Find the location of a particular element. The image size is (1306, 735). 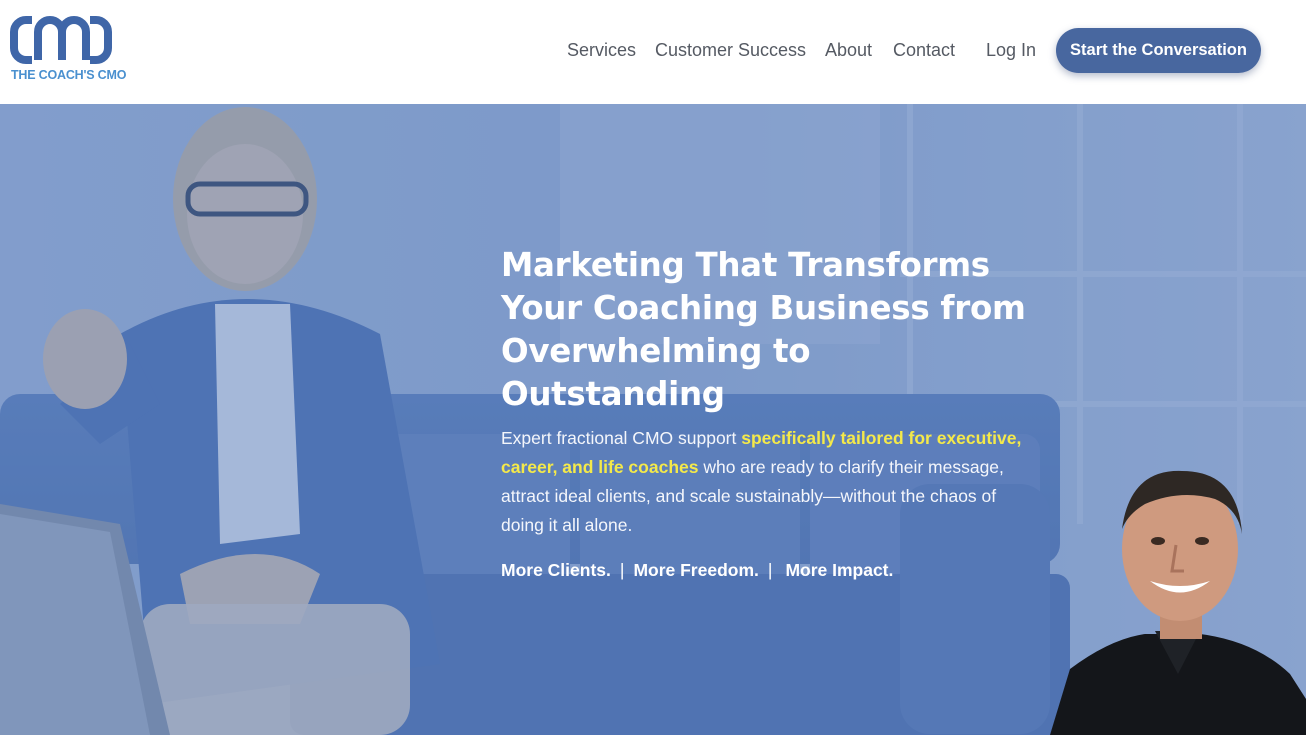

tagline-more-impact: More Impact. is located at coordinates (839, 570).